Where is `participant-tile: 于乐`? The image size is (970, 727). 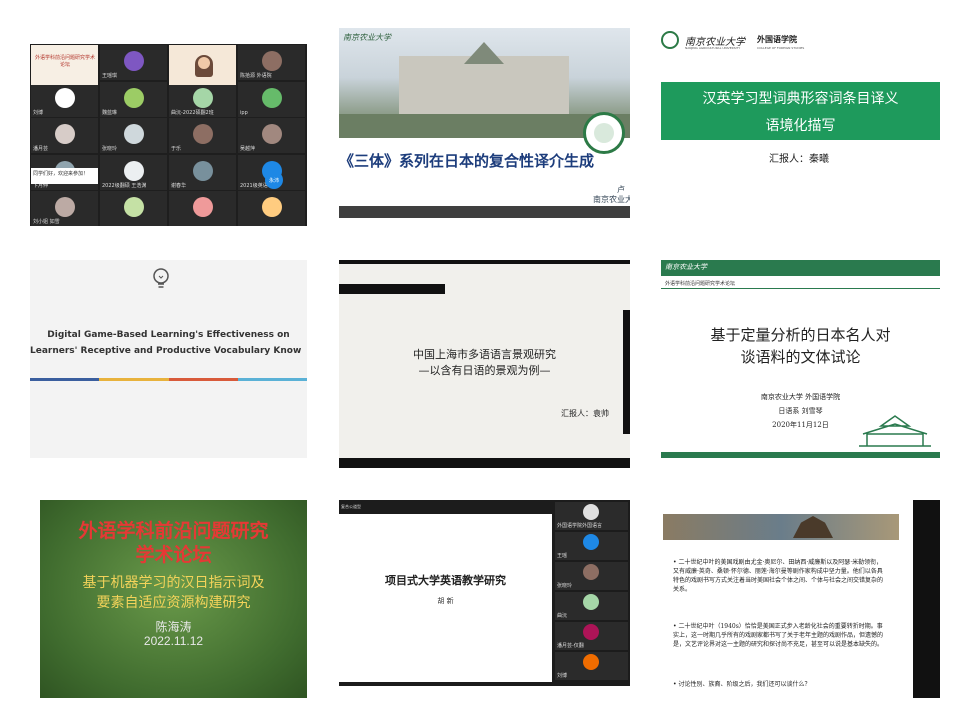 participant-tile: 于乐 is located at coordinates (202, 135).